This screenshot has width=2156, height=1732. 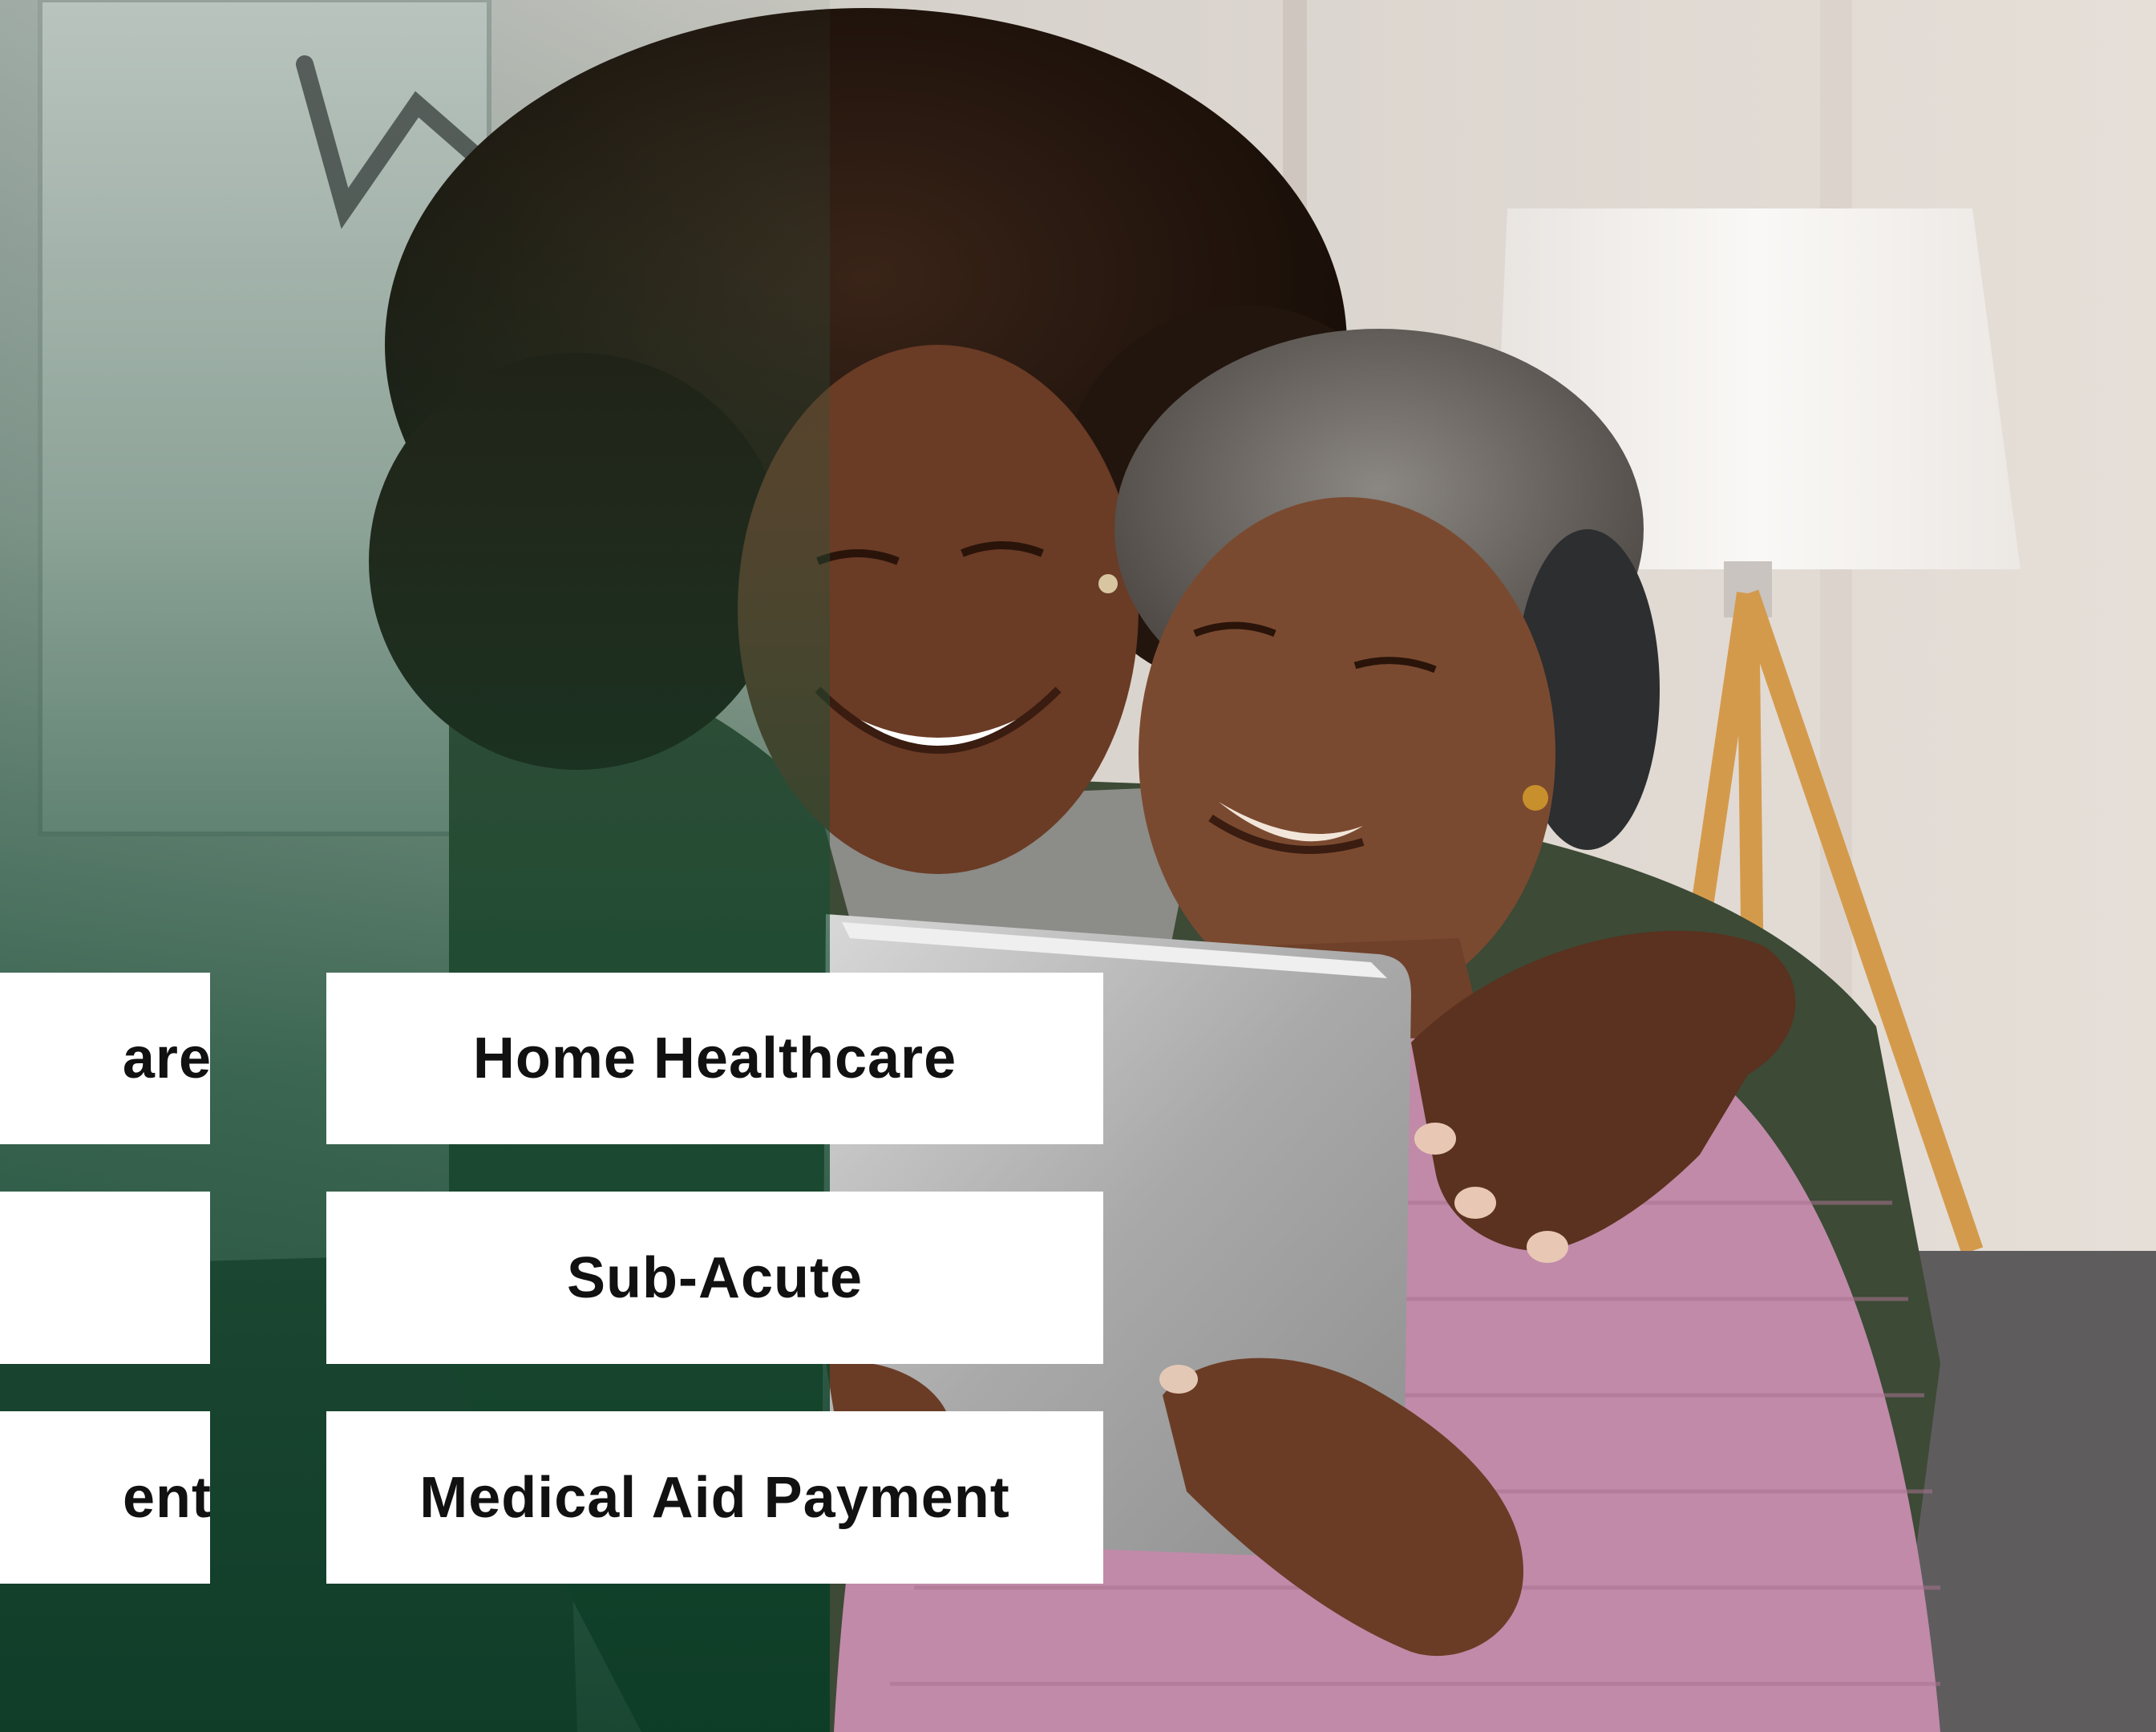 What do you see at coordinates (939, 609) in the screenshot?
I see `young-woman-face` at bounding box center [939, 609].